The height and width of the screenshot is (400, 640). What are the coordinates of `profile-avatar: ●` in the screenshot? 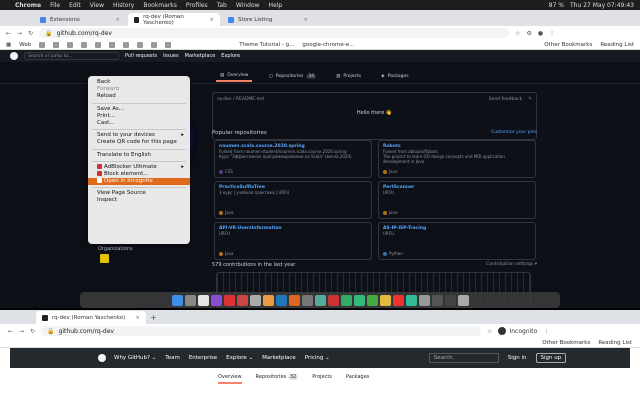 It's located at (540, 33).